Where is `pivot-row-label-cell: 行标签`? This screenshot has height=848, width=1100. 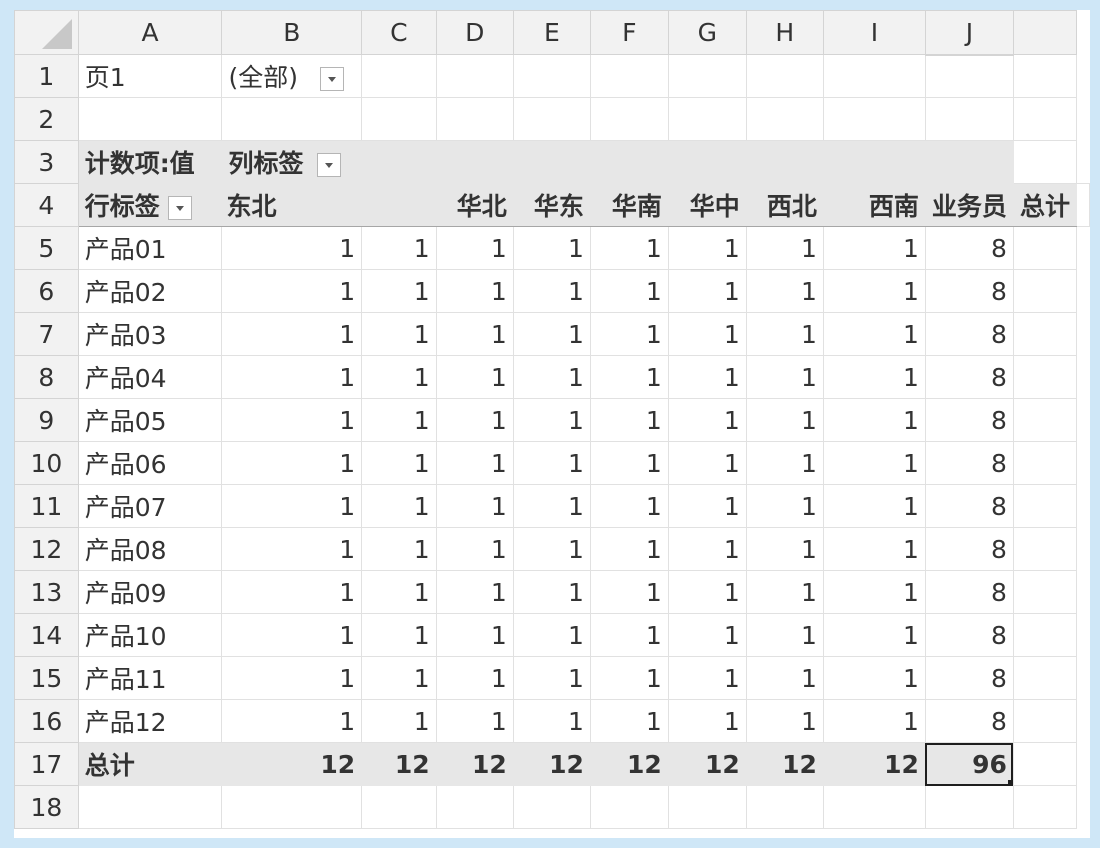 pivot-row-label-cell: 行标签 is located at coordinates (150, 205).